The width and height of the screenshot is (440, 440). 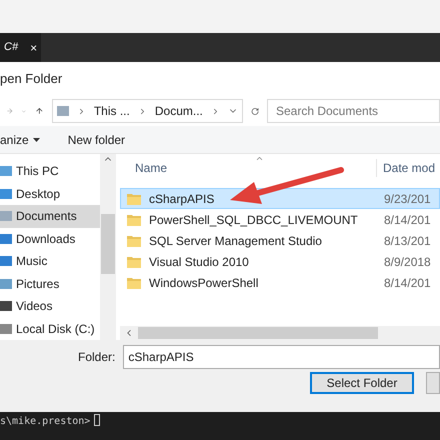 I want to click on folder-field: cSharpAPIS, so click(x=281, y=357).